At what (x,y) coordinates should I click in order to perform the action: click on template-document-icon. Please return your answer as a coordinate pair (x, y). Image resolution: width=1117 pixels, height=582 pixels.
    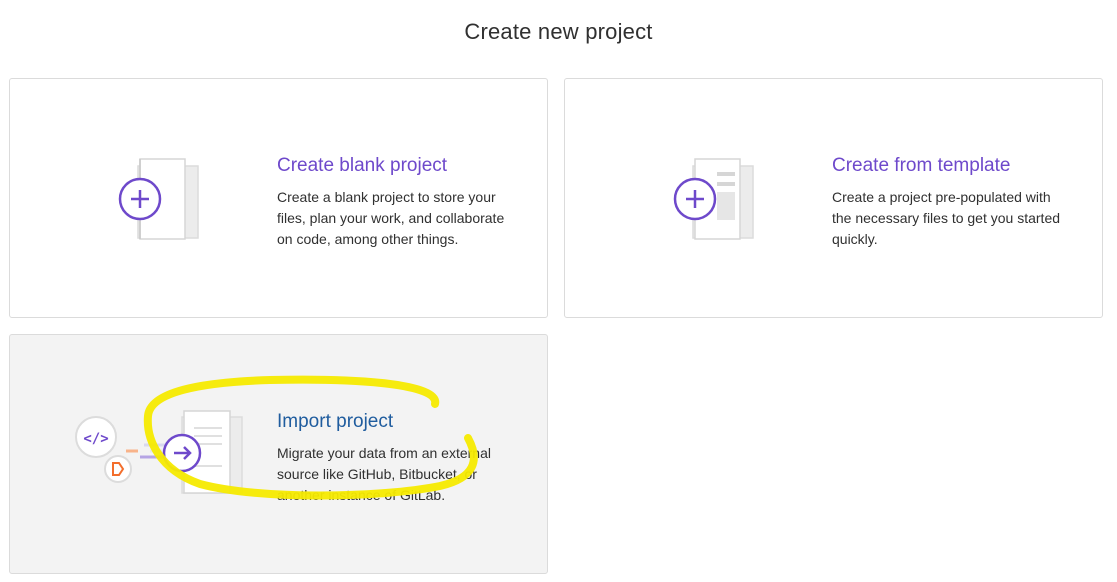
    Looking at the image, I should click on (713, 199).